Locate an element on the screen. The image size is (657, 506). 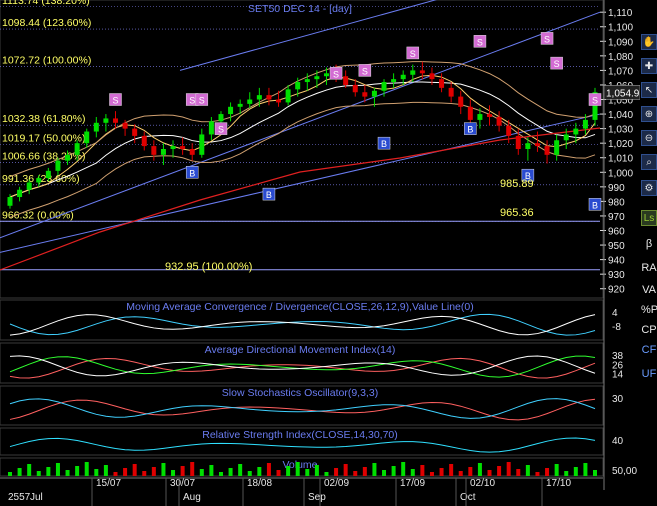
last-price-label: 1,054.9 is located at coordinates (623, 93).